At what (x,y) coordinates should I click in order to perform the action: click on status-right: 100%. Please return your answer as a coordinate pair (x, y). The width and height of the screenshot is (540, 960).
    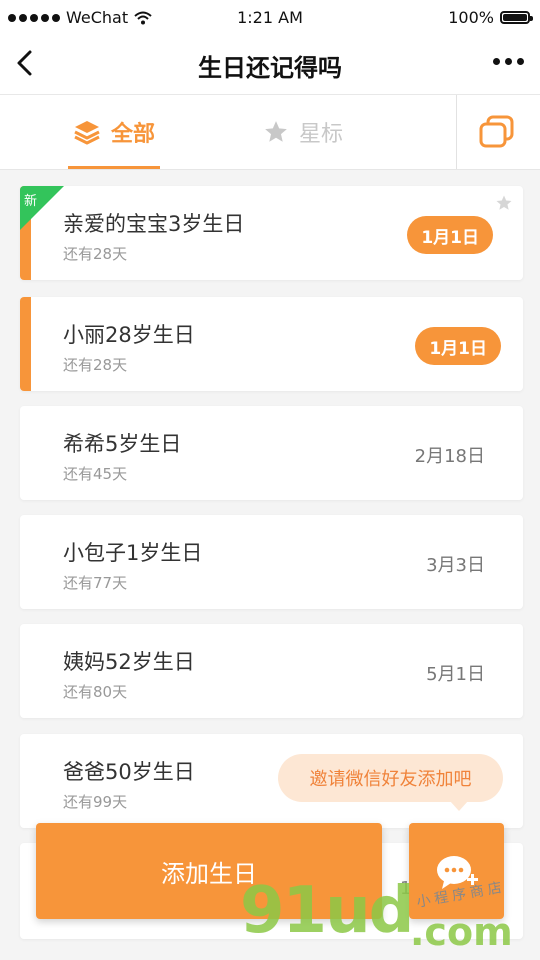
    Looking at the image, I should click on (490, 17).